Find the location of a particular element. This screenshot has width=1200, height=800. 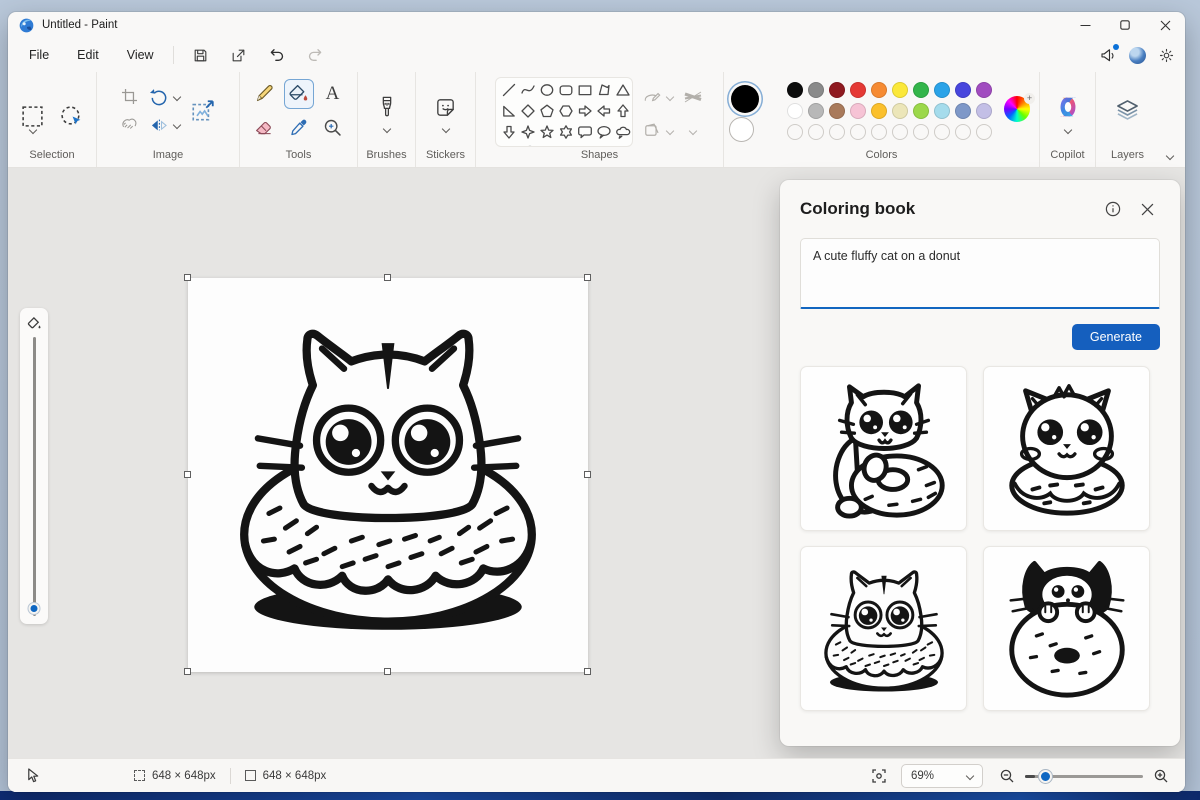

zoom-slider is located at coordinates (1084, 776).